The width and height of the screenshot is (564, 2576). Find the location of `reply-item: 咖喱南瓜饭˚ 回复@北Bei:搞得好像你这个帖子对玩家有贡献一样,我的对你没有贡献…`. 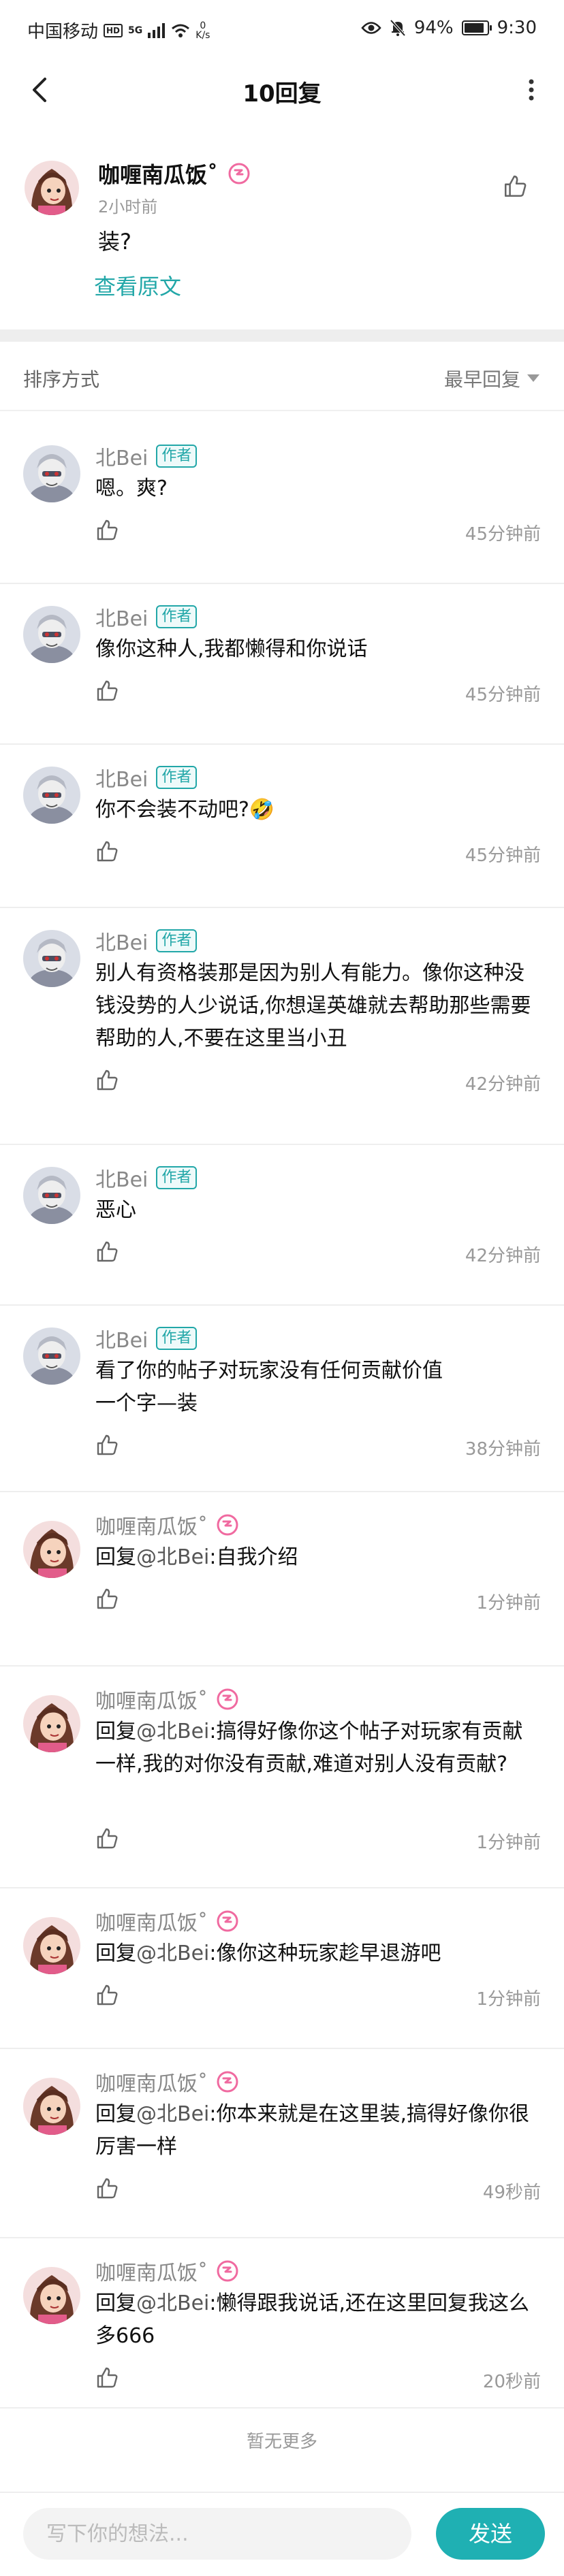

reply-item: 咖喱南瓜饭˚ 回复@北Bei:搞得好像你这个帖子对玩家有贡献一样,我的对你没有贡献… is located at coordinates (282, 1776).